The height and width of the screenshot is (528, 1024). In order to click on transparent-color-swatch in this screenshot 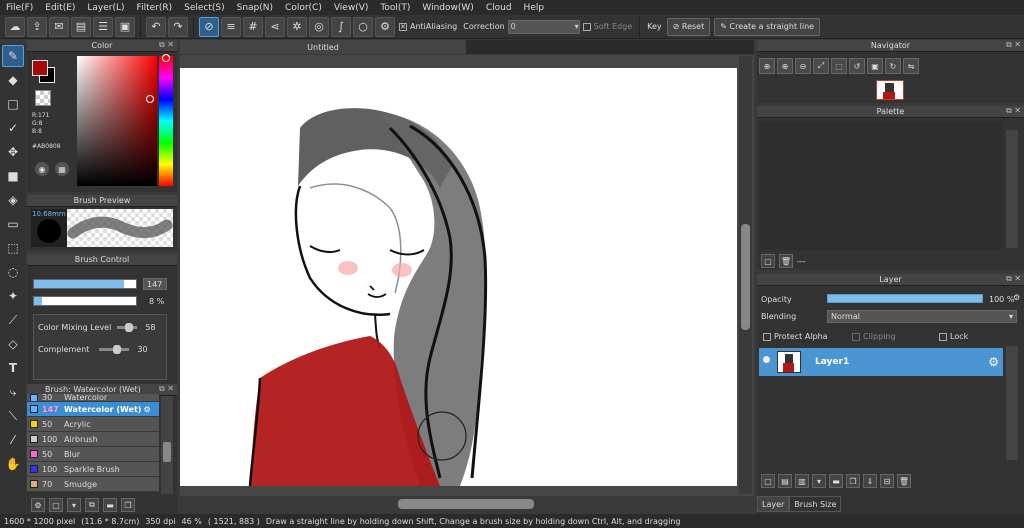, I will do `click(43, 98)`.